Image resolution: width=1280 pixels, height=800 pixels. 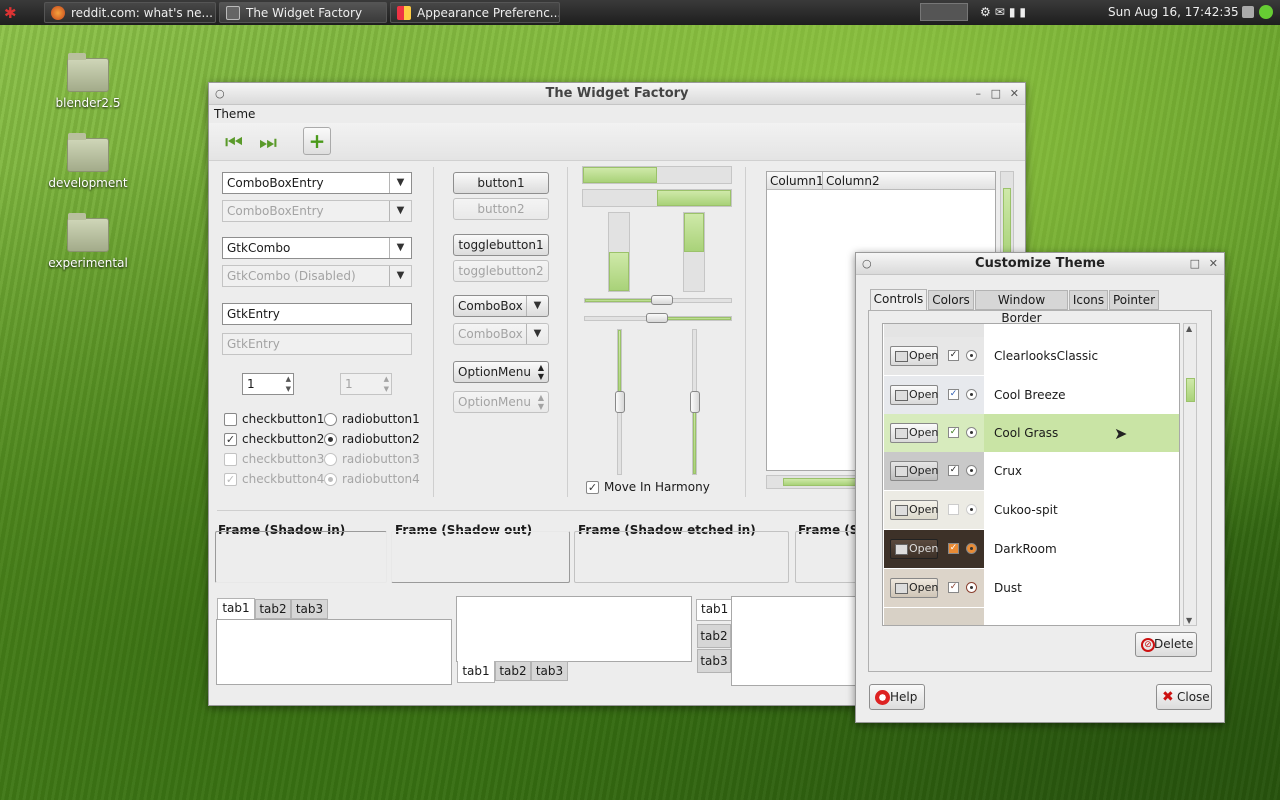 What do you see at coordinates (897, 697) in the screenshot?
I see `help-button: Help` at bounding box center [897, 697].